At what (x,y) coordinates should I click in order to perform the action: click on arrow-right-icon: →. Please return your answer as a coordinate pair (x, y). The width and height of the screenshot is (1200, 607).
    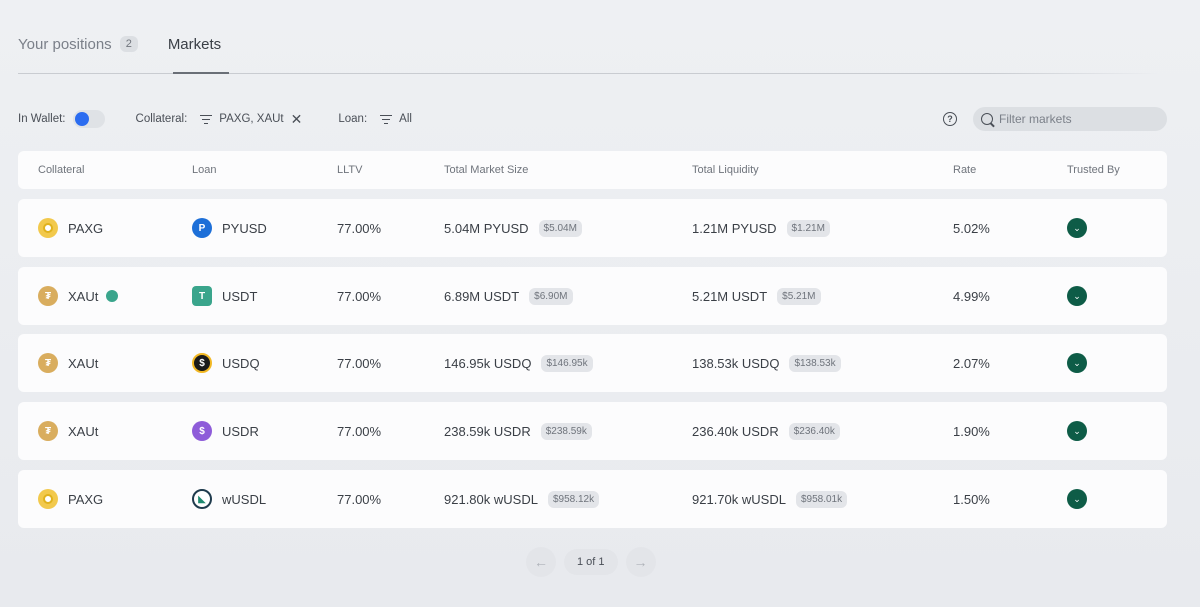
    Looking at the image, I should click on (640, 562).